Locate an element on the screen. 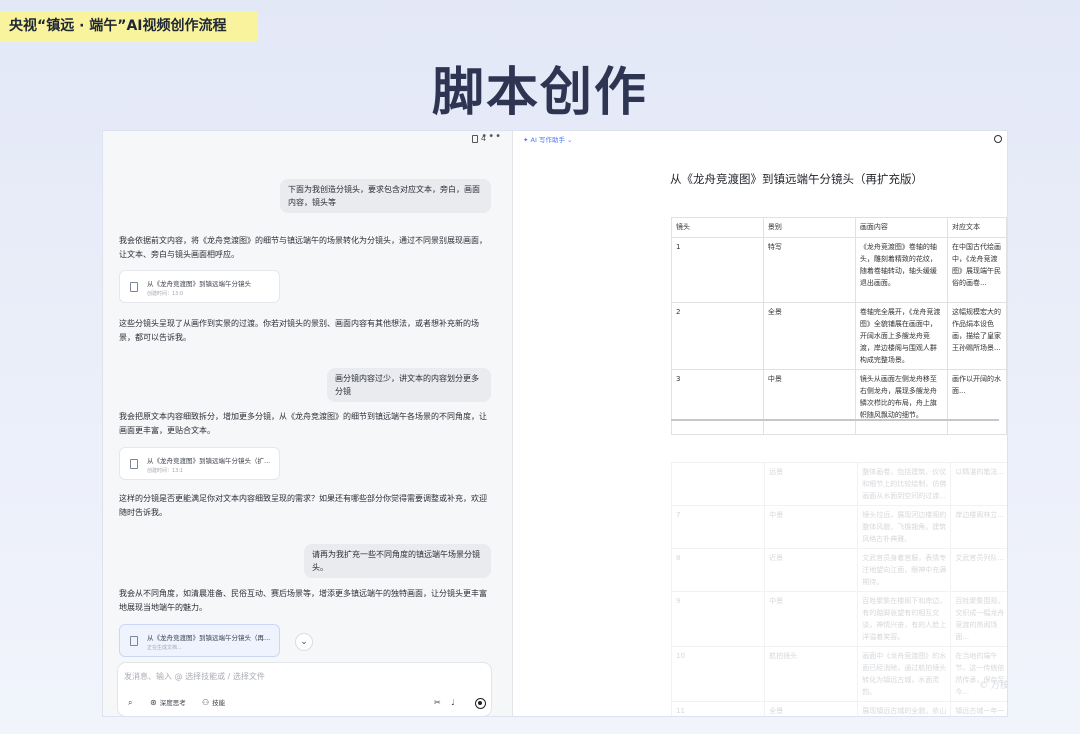  watermark: © 万核 · 知 is located at coordinates (993, 686).